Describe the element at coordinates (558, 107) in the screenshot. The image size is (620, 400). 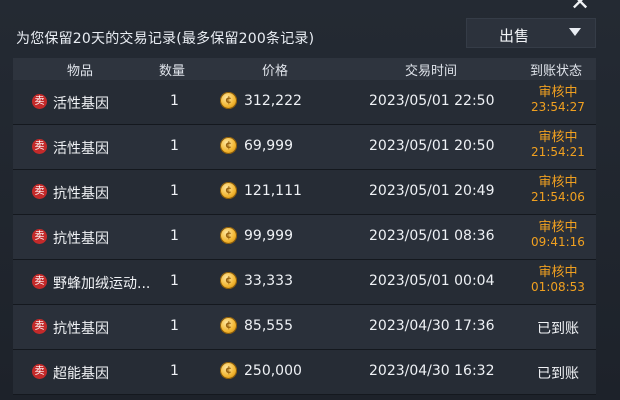
I see `status-countdown: 23:54:27` at that location.